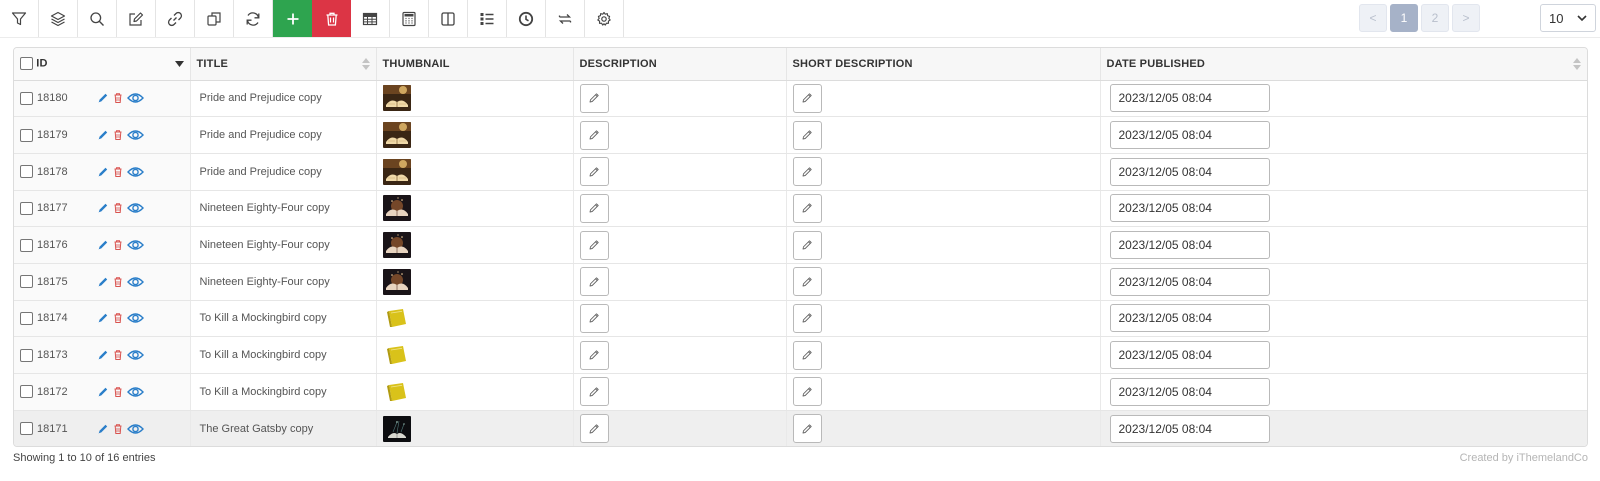  Describe the element at coordinates (58, 18) in the screenshot. I see `layers-button` at that location.